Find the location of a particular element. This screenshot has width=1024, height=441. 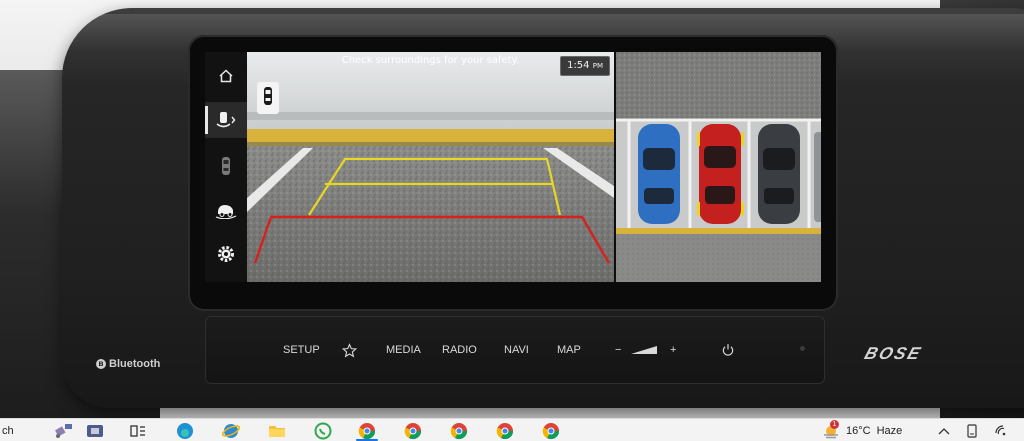

satellite-dish-icon is located at coordinates (95, 431).